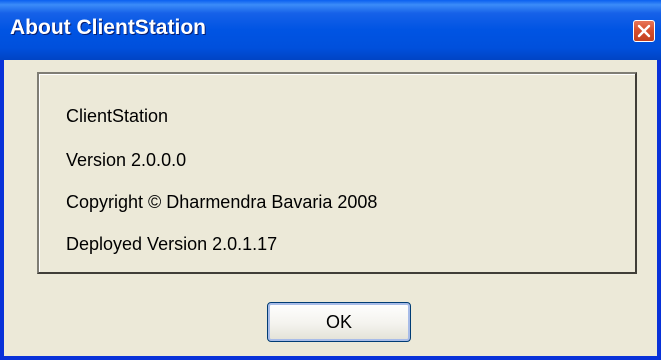  Describe the element at coordinates (126, 160) in the screenshot. I see `version-label: Version 2.0.0.0` at that location.